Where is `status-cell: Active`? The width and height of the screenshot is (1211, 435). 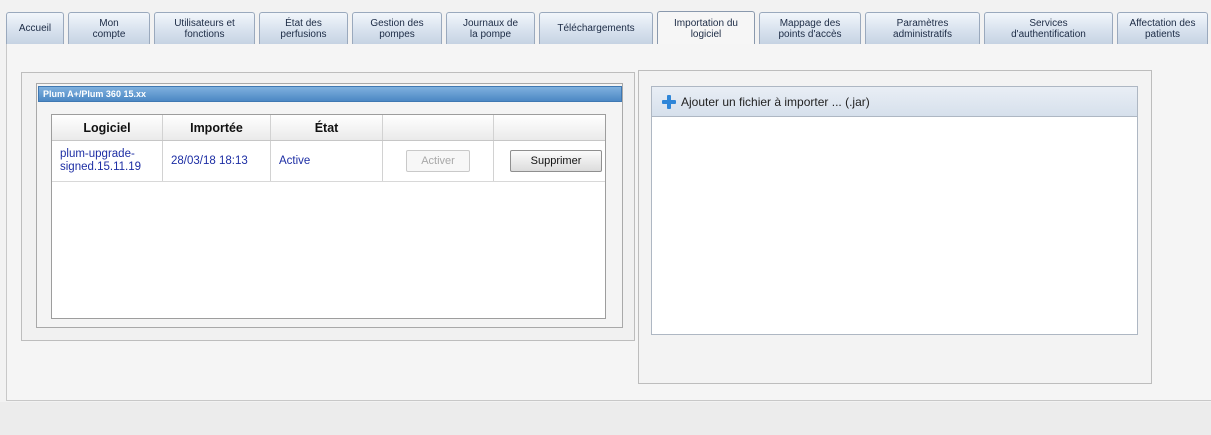 status-cell: Active is located at coordinates (327, 161).